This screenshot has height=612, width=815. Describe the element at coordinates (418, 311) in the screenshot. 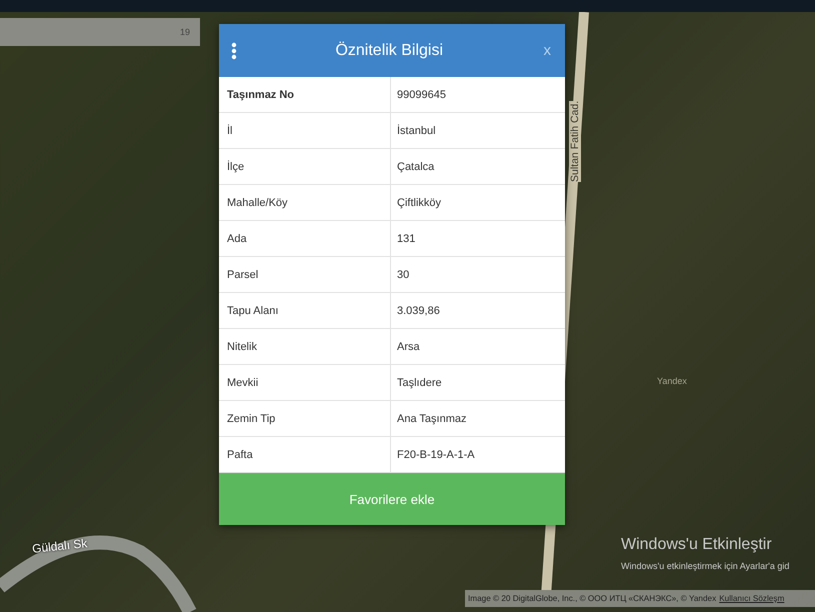

I see `attribute-value: 3.039,86` at that location.